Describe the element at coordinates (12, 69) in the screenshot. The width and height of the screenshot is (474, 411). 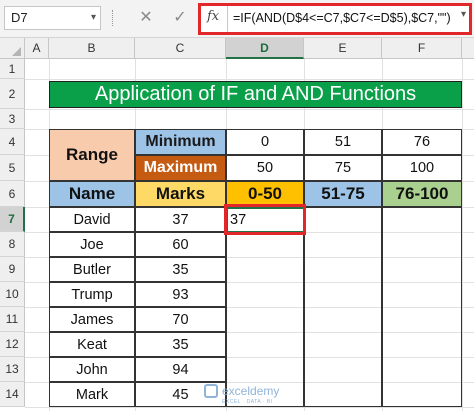
I see `row-header-1: 1` at that location.